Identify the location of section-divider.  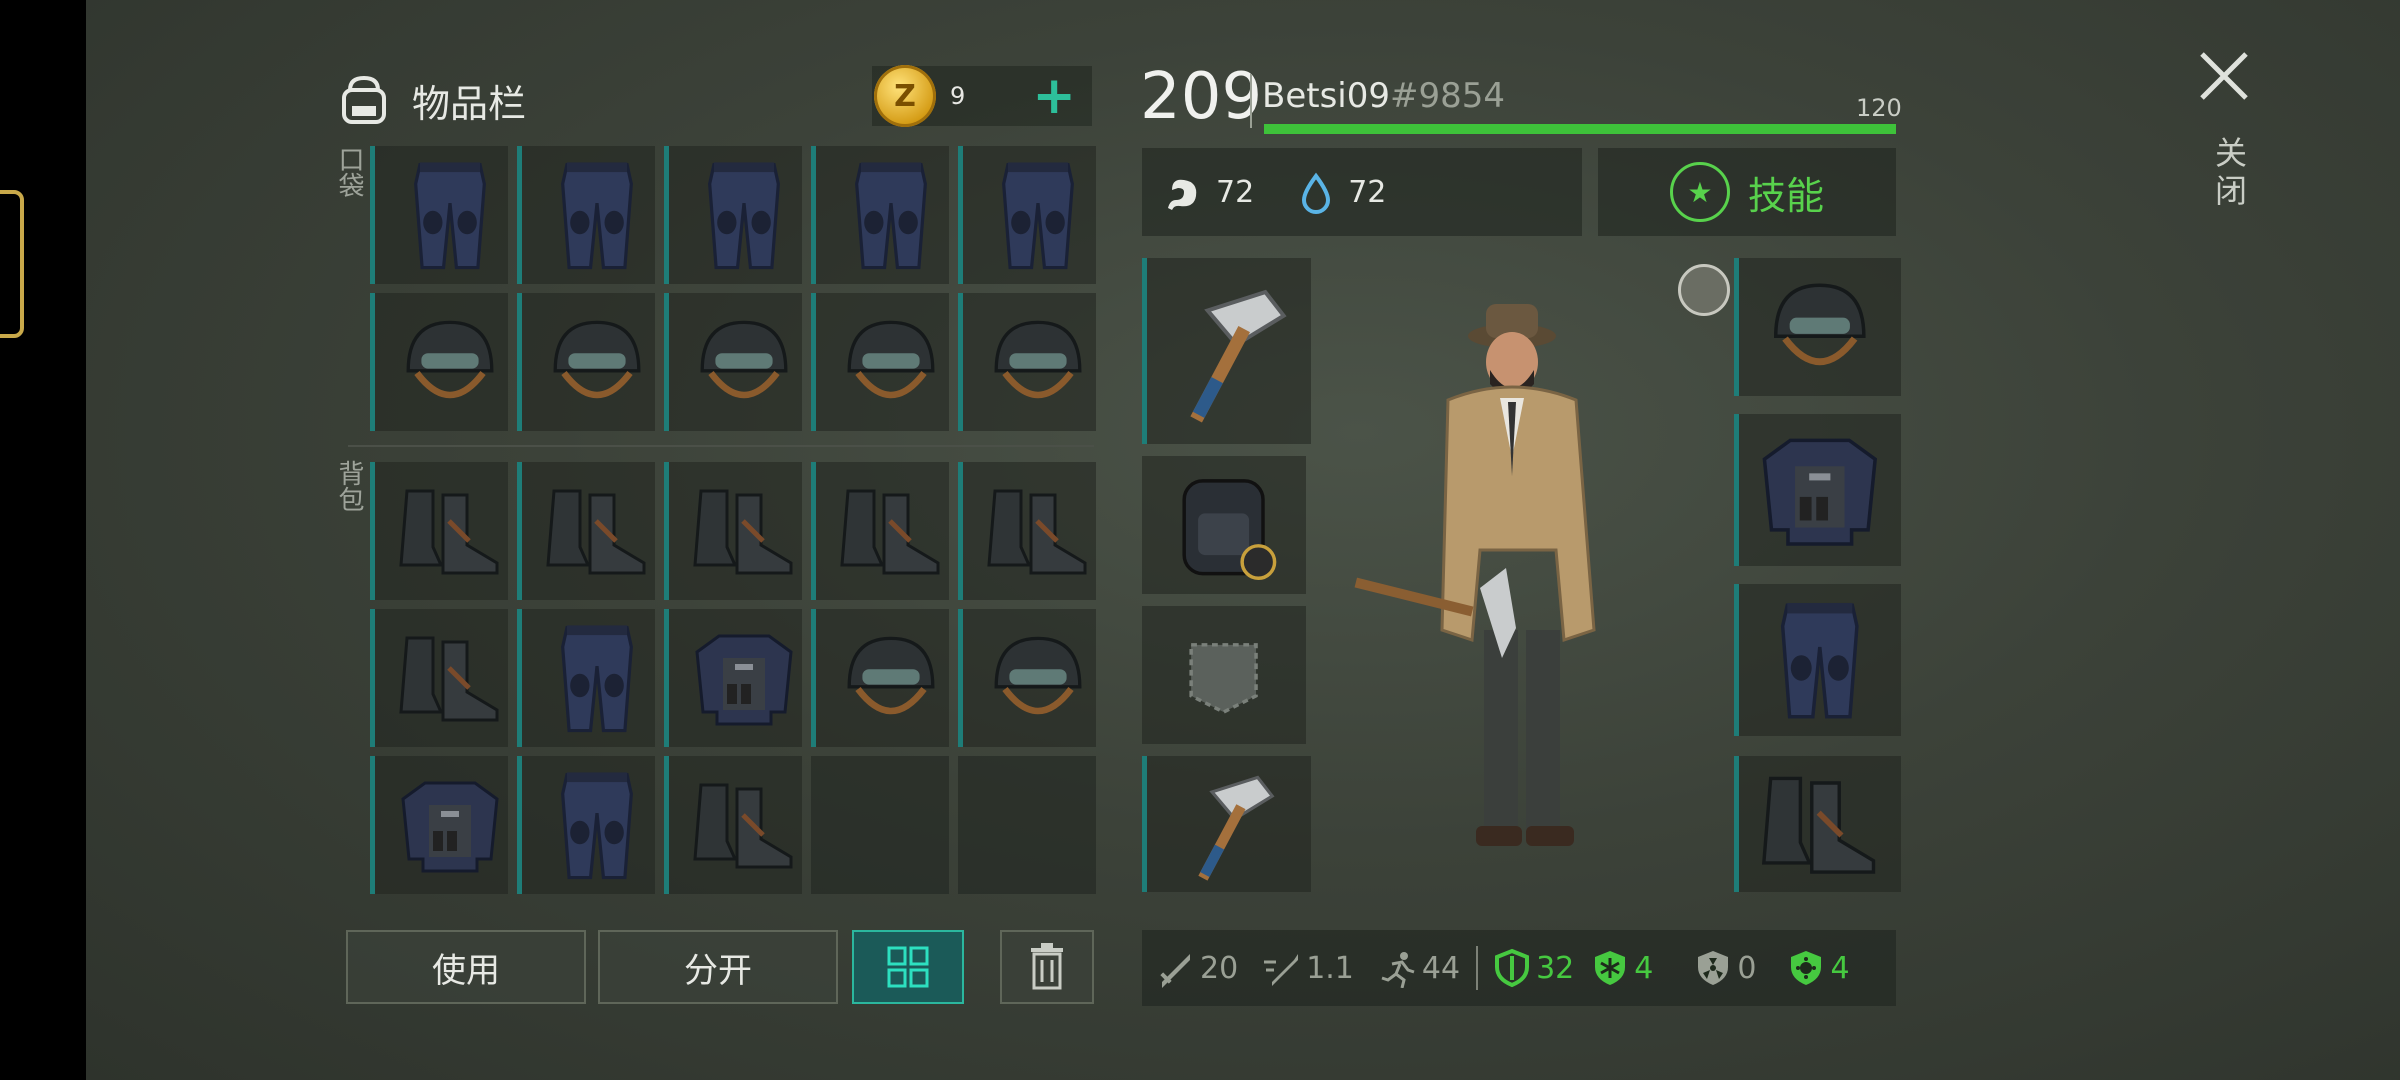
(721, 446).